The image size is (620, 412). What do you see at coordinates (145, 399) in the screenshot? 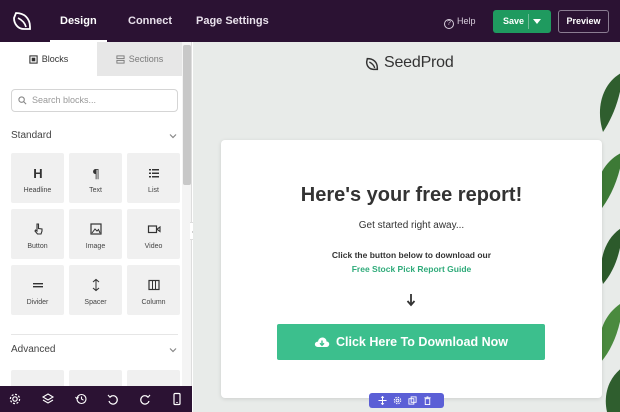
I see `redo-icon` at bounding box center [145, 399].